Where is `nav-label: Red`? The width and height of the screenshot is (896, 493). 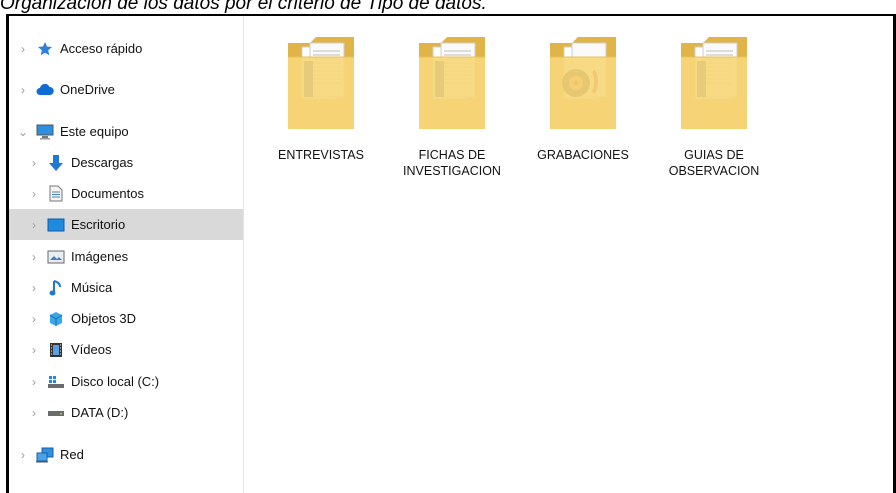 nav-label: Red is located at coordinates (72, 454).